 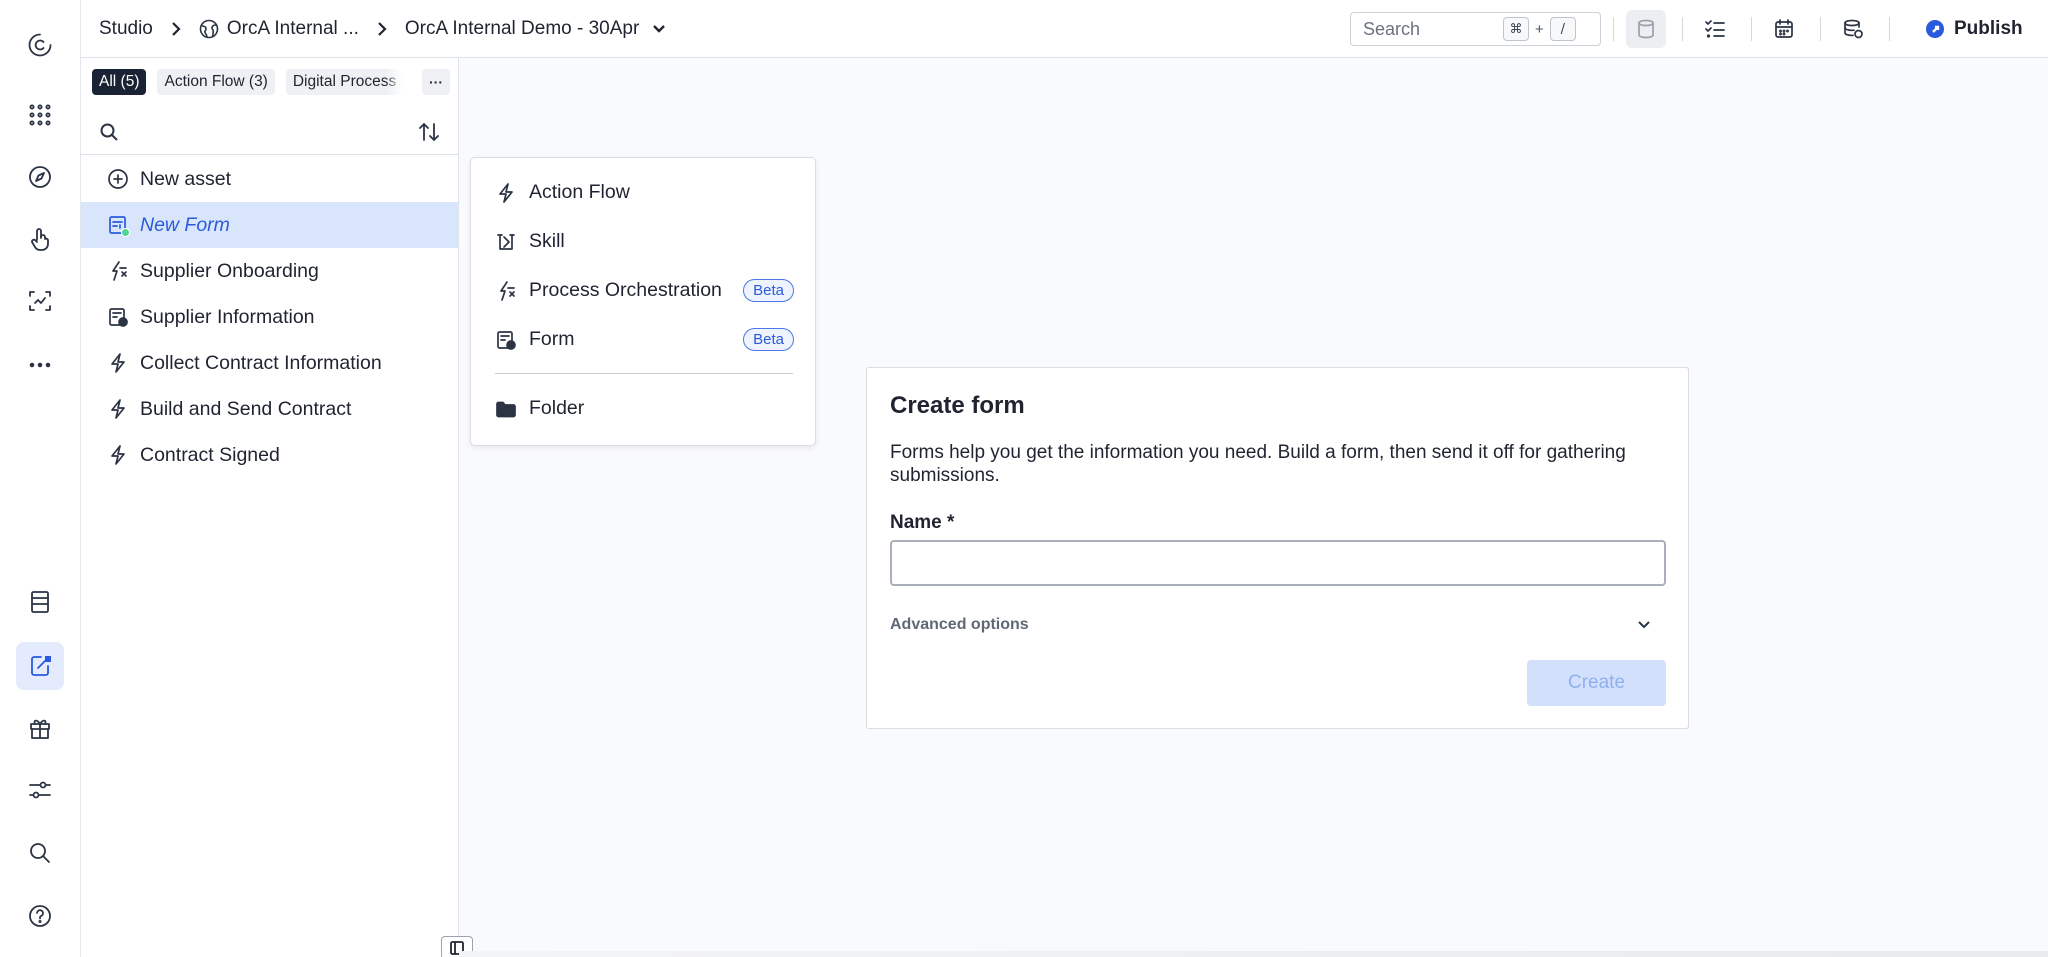 What do you see at coordinates (506, 242) in the screenshot?
I see `skill-icon` at bounding box center [506, 242].